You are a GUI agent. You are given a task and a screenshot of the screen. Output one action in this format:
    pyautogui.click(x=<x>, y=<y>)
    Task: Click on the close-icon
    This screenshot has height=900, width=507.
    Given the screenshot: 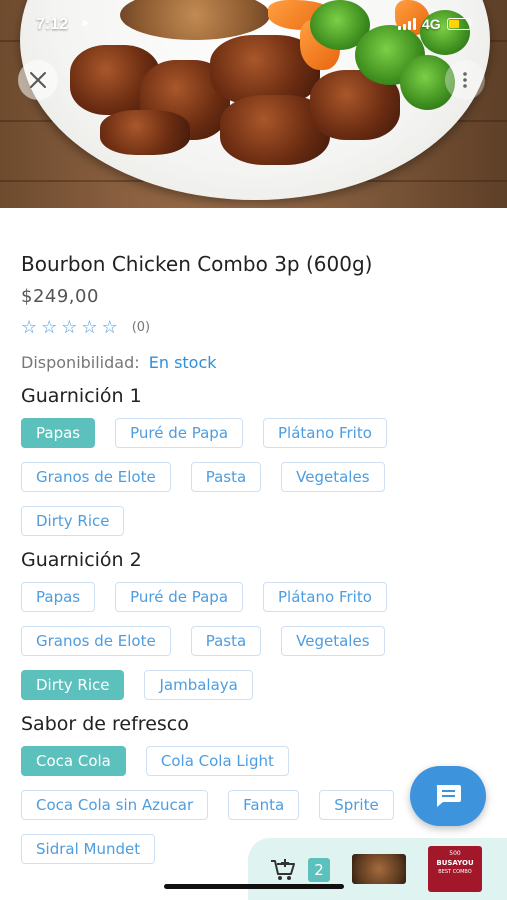 What is the action you would take?
    pyautogui.click(x=38, y=80)
    